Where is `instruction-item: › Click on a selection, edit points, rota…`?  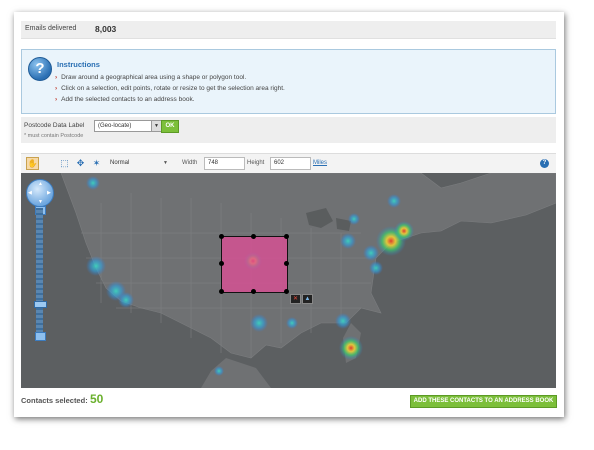 instruction-item: › Click on a selection, edit points, rota… is located at coordinates (170, 88).